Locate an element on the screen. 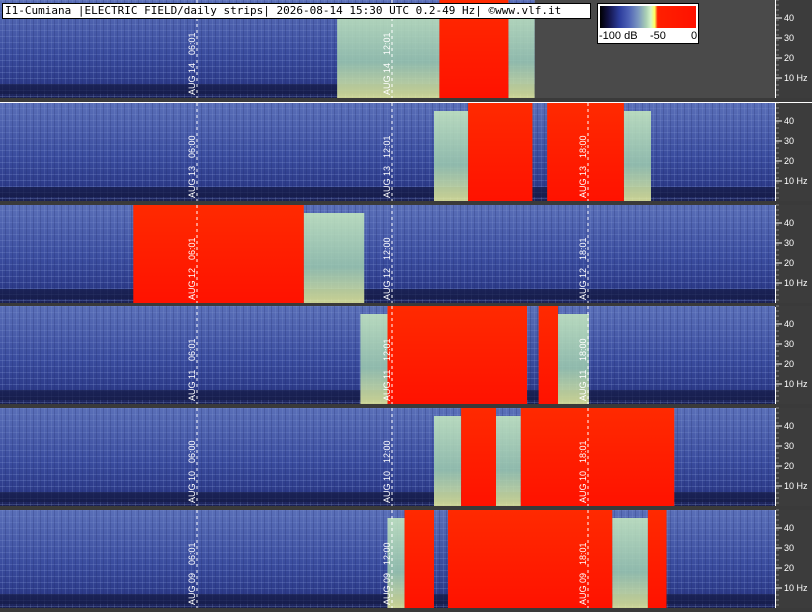  legend-max-label: 0 is located at coordinates (694, 36).